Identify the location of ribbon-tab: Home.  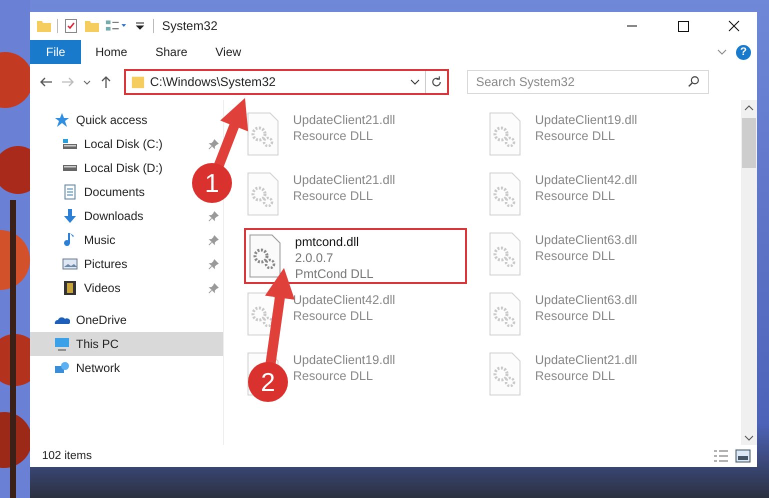
(111, 52).